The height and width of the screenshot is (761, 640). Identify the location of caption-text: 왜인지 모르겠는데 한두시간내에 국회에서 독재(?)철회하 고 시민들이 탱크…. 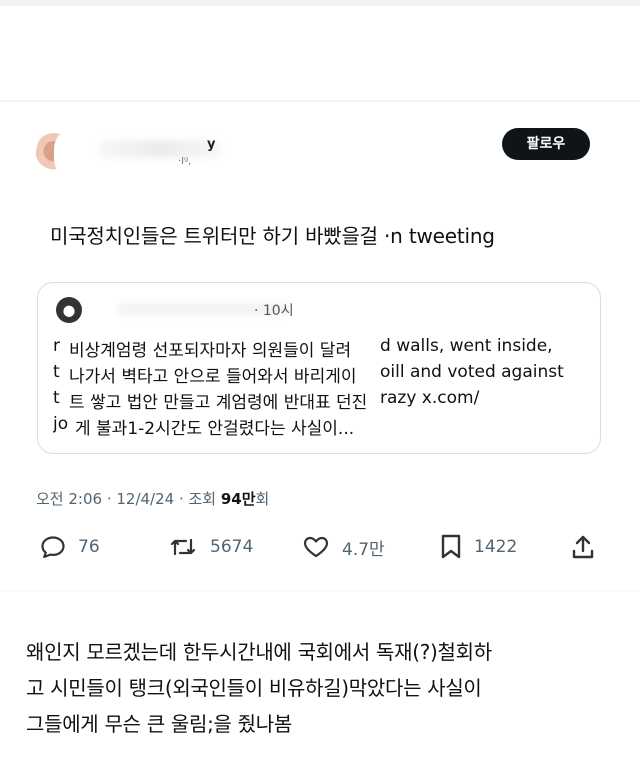
(331, 688).